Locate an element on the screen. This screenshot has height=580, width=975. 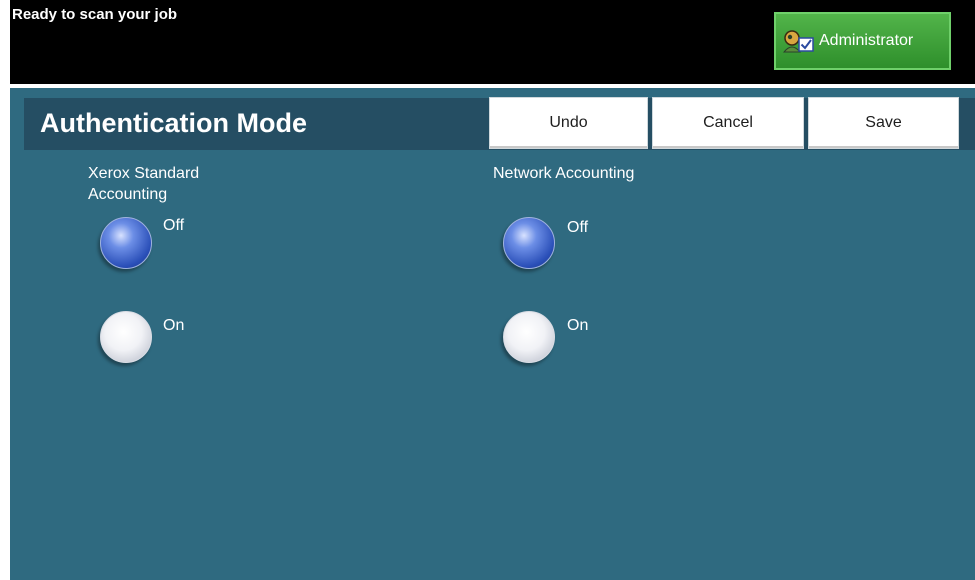
xerox-accounting-on-radio is located at coordinates (126, 337).